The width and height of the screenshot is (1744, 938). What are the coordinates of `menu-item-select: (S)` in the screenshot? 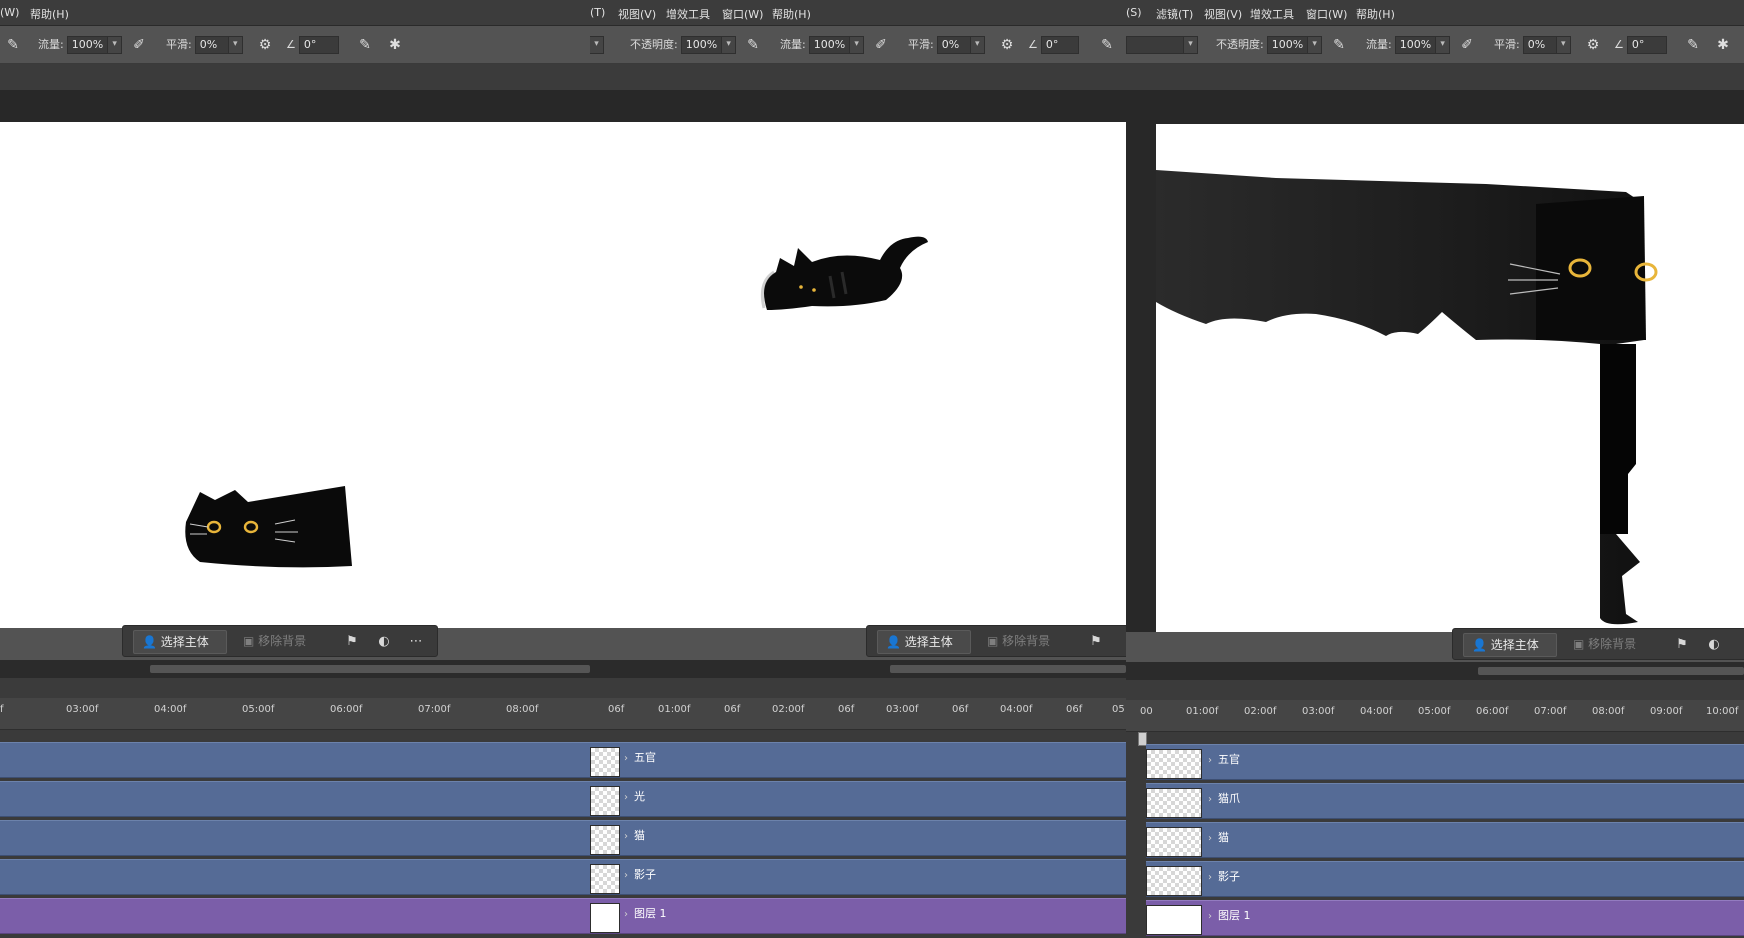 It's located at (1134, 12).